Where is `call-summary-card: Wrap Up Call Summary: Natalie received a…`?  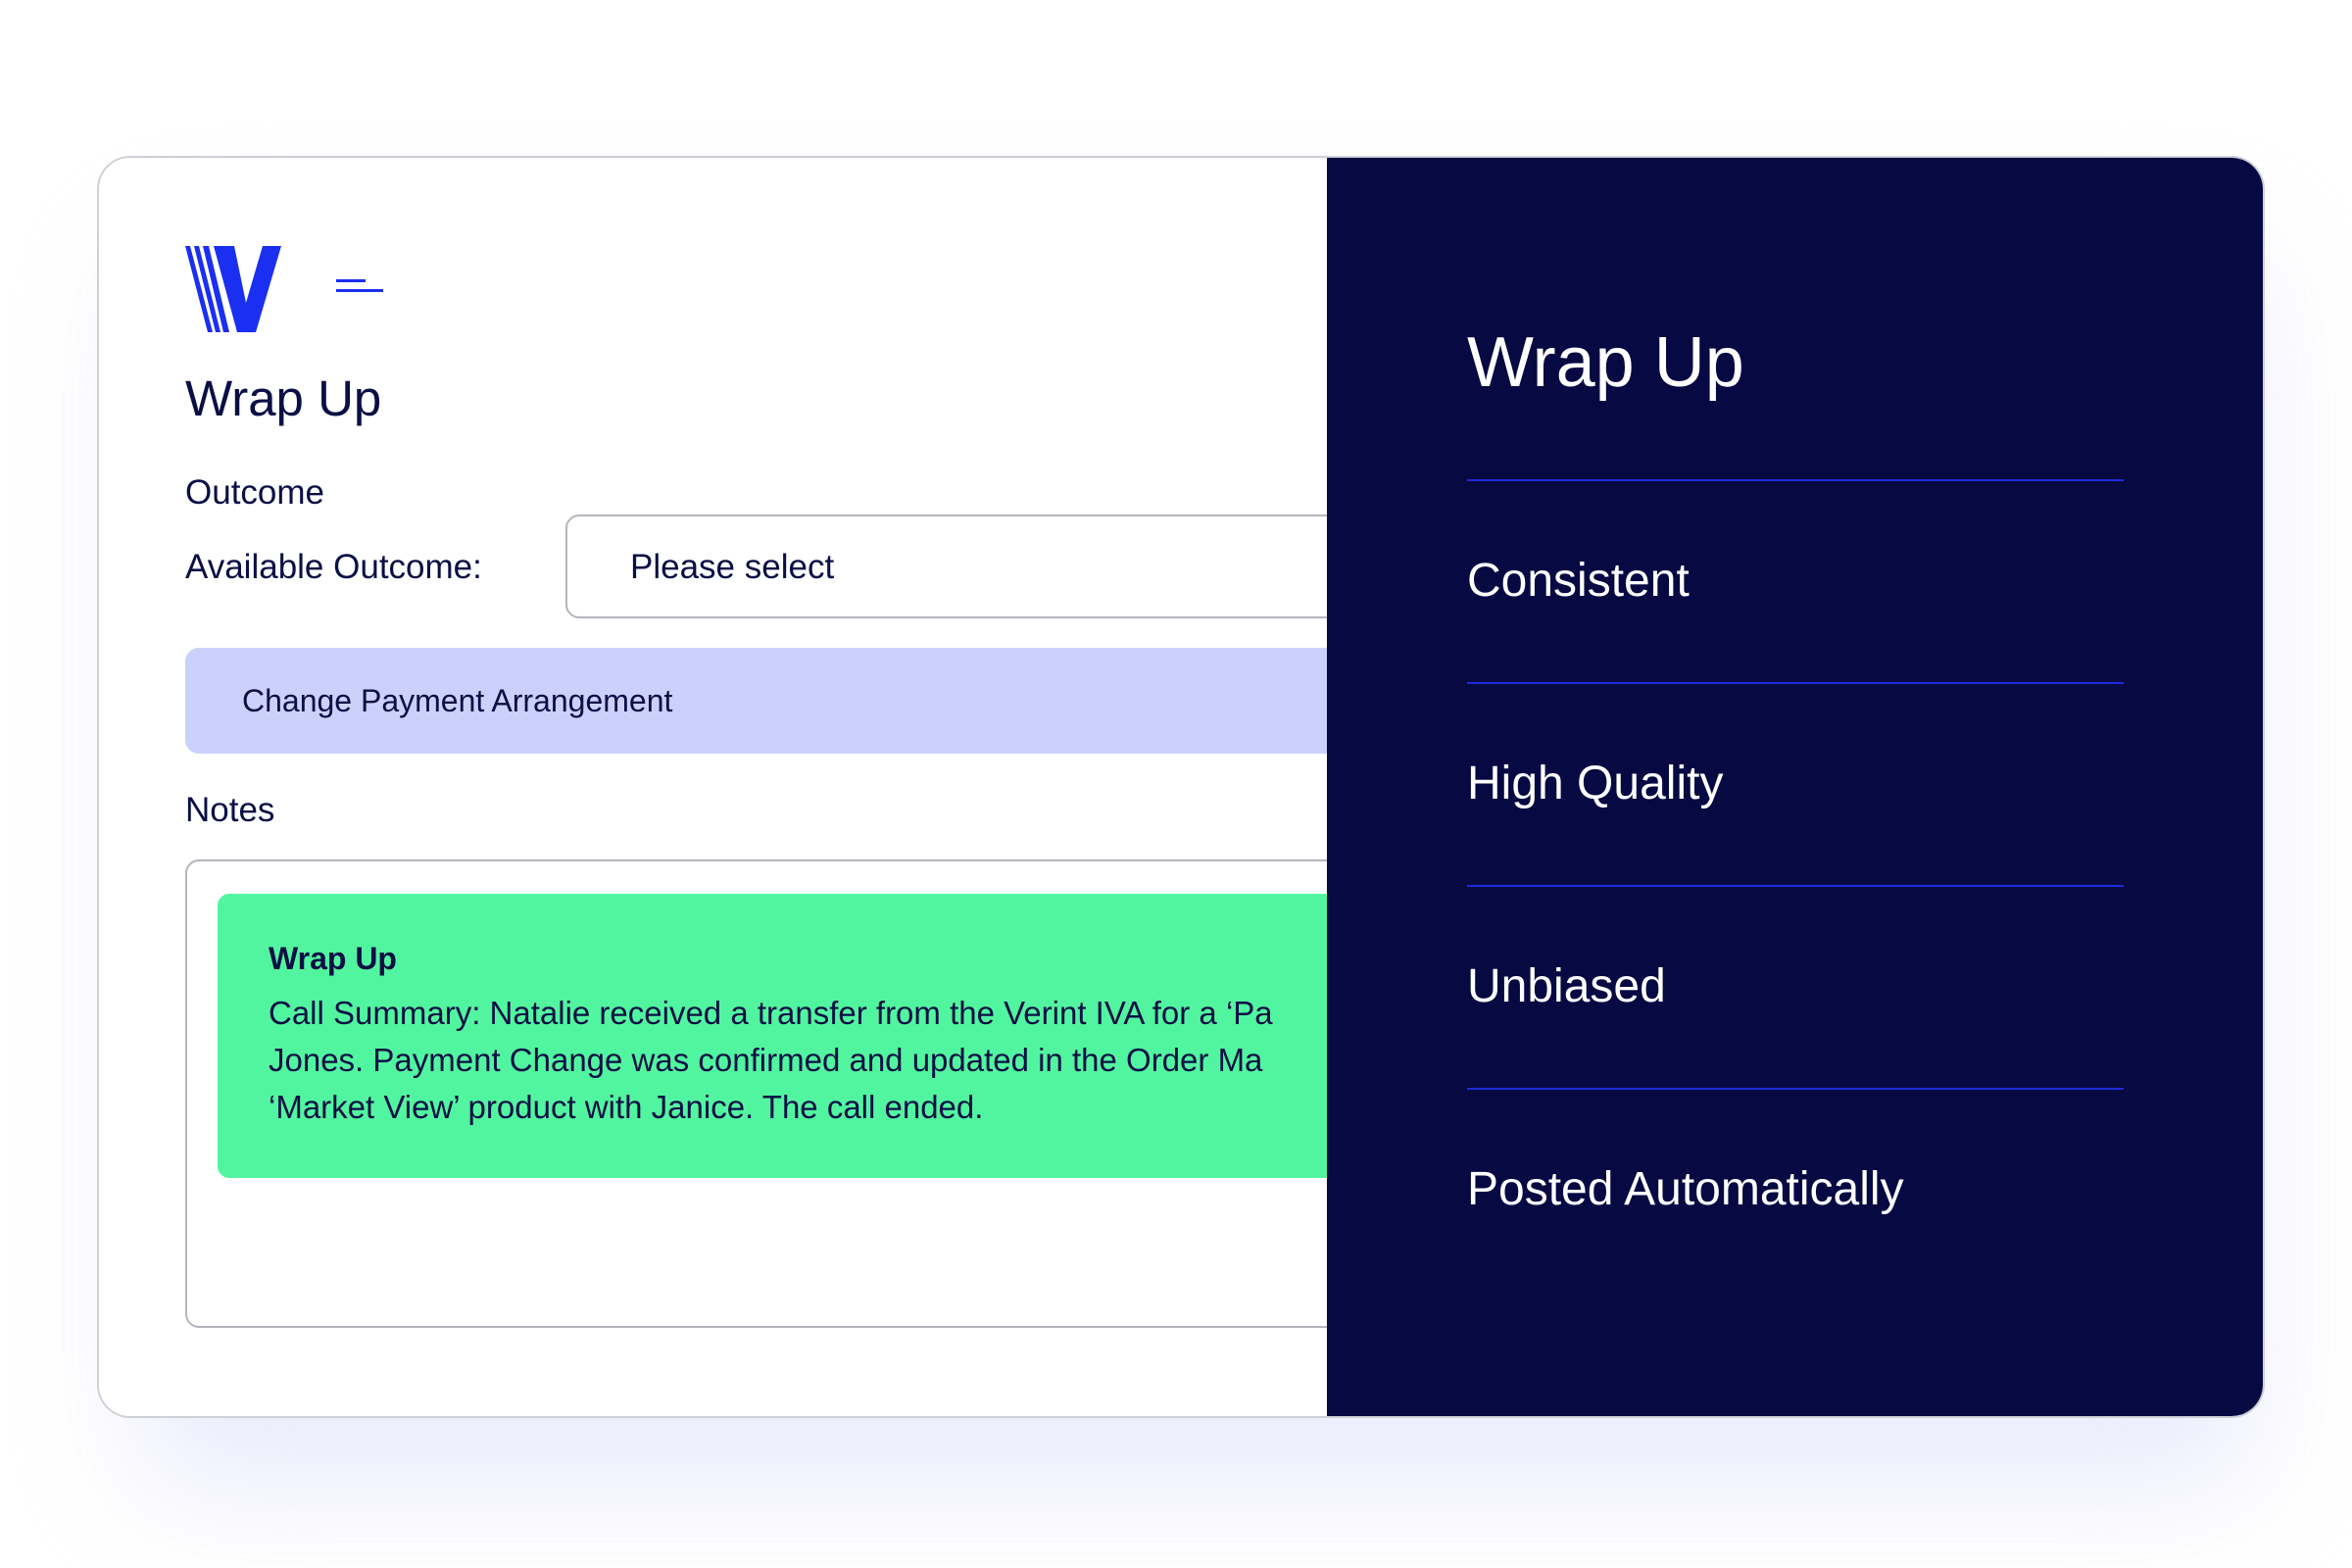 call-summary-card: Wrap Up Call Summary: Natalie received a… is located at coordinates (806, 1036).